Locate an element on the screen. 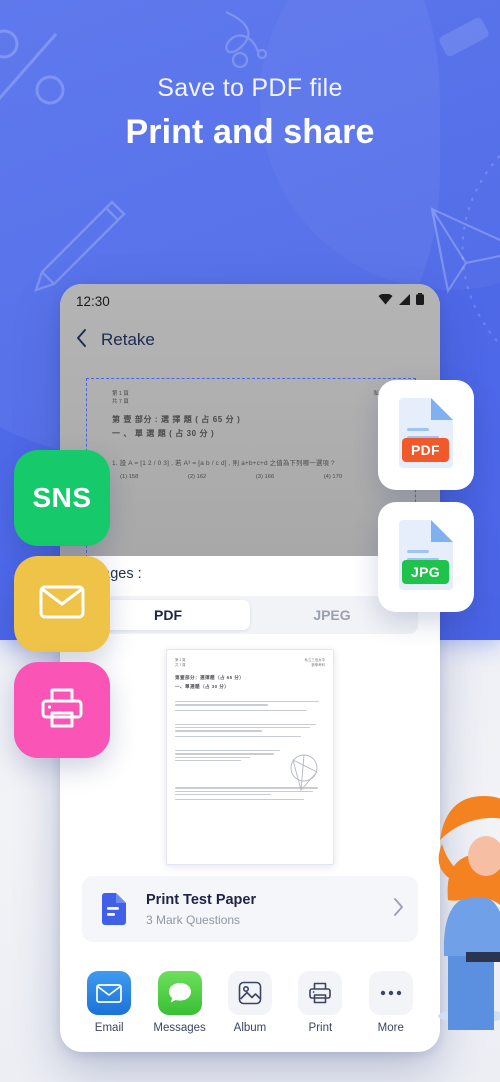  scan-selection-border is located at coordinates (251, 468).